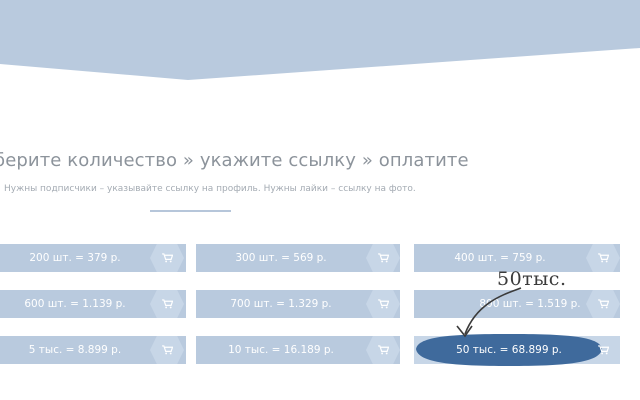 The image size is (640, 400). I want to click on divider, so click(190, 211).